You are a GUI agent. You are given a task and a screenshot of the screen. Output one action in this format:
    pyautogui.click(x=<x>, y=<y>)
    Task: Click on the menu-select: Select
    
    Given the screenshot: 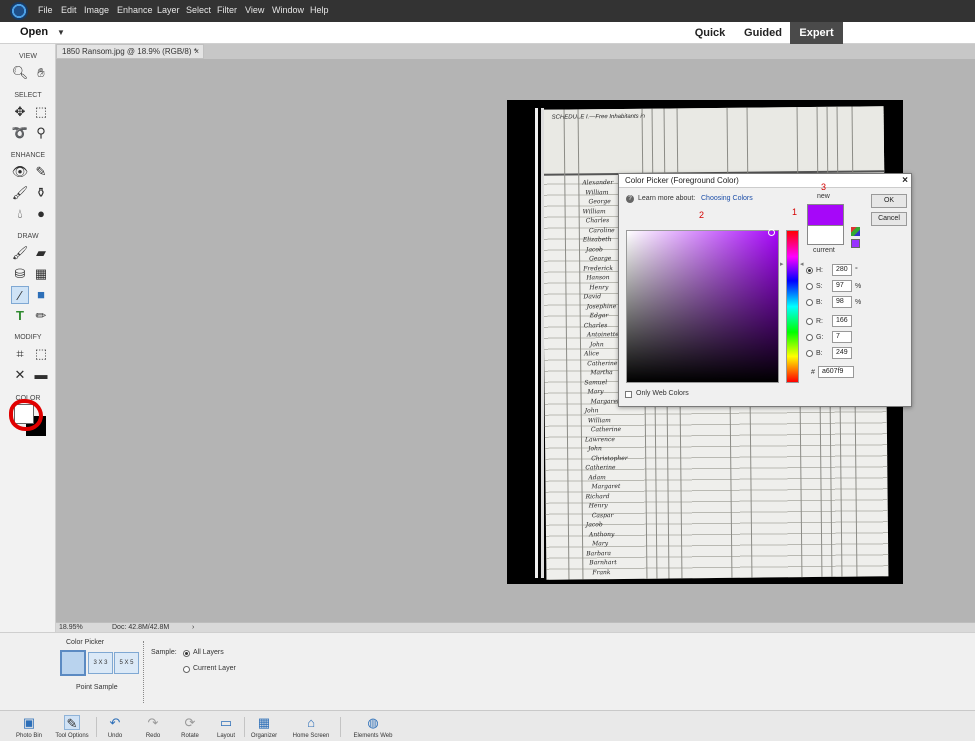 What is the action you would take?
    pyautogui.click(x=198, y=10)
    